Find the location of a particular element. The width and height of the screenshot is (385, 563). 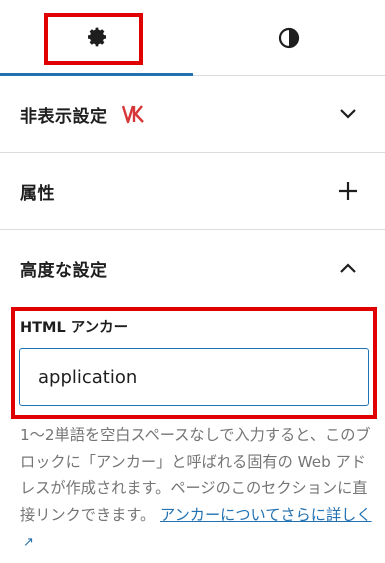

vk-badge-icon is located at coordinates (133, 114).